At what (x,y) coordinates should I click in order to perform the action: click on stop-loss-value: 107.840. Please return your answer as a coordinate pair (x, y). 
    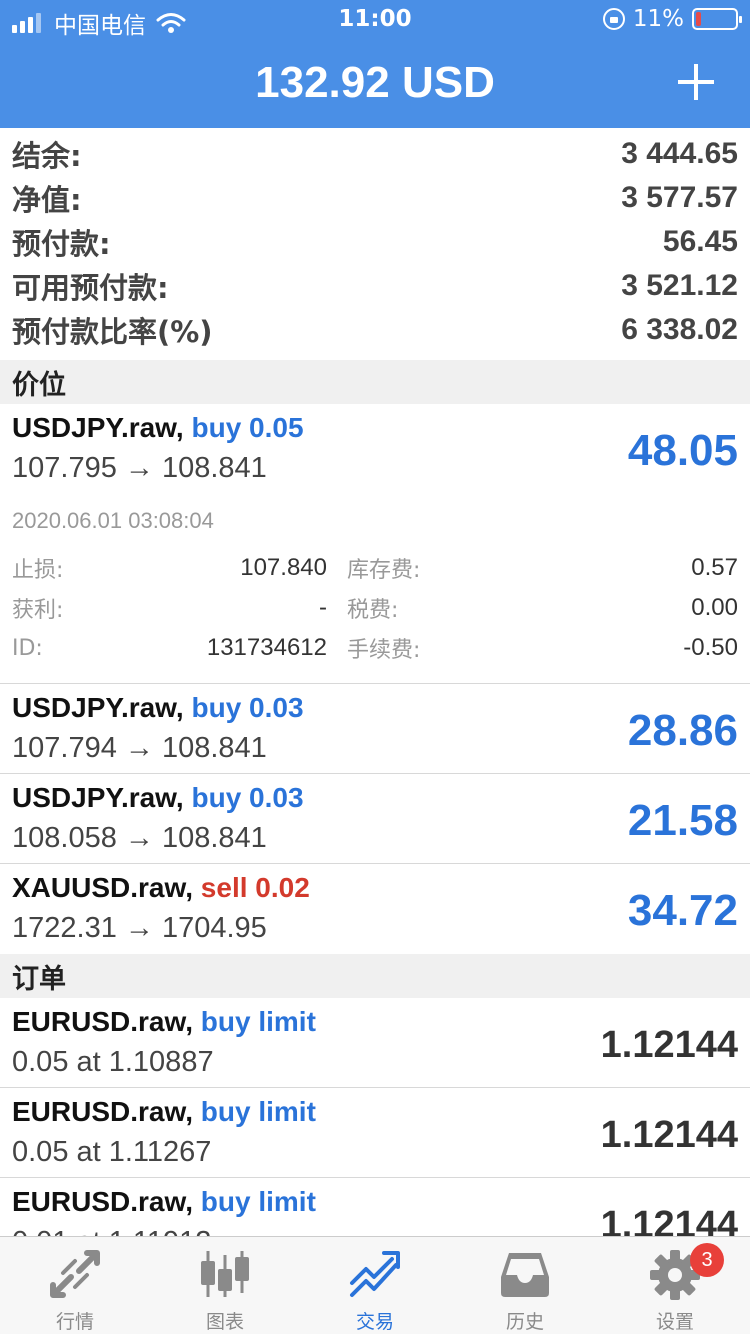
    Looking at the image, I should click on (283, 567).